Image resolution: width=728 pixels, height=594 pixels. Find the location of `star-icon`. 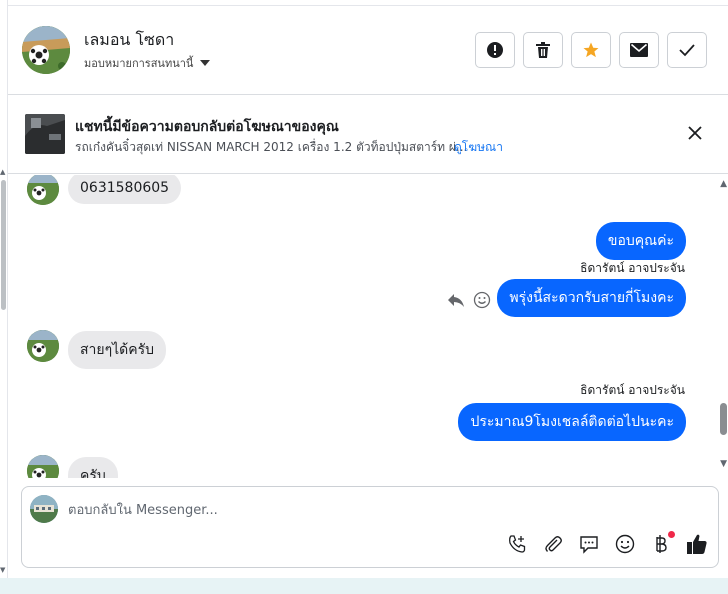

star-icon is located at coordinates (591, 50).